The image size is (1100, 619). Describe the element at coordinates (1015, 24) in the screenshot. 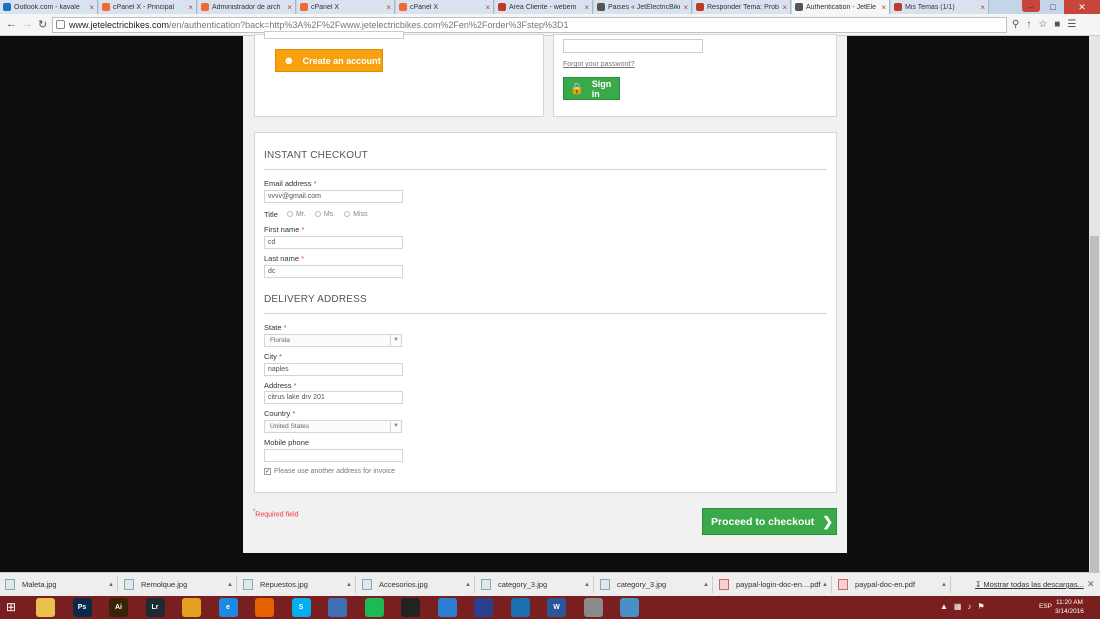

I see `zoom-icon: ⚲` at that location.